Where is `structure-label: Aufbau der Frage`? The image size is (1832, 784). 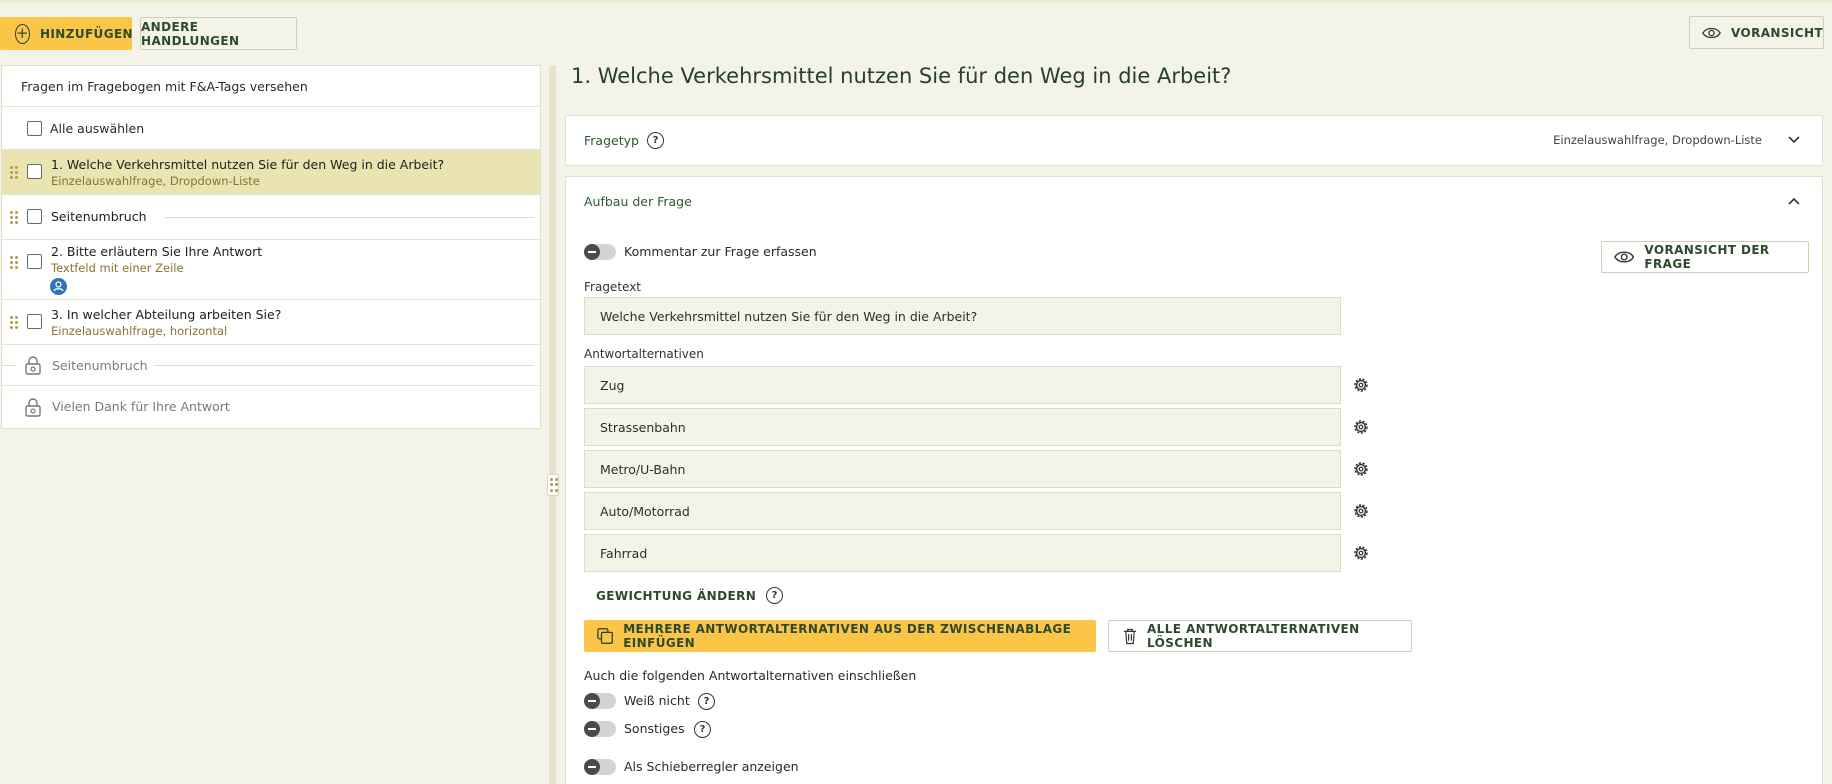
structure-label: Aufbau der Frage is located at coordinates (638, 201).